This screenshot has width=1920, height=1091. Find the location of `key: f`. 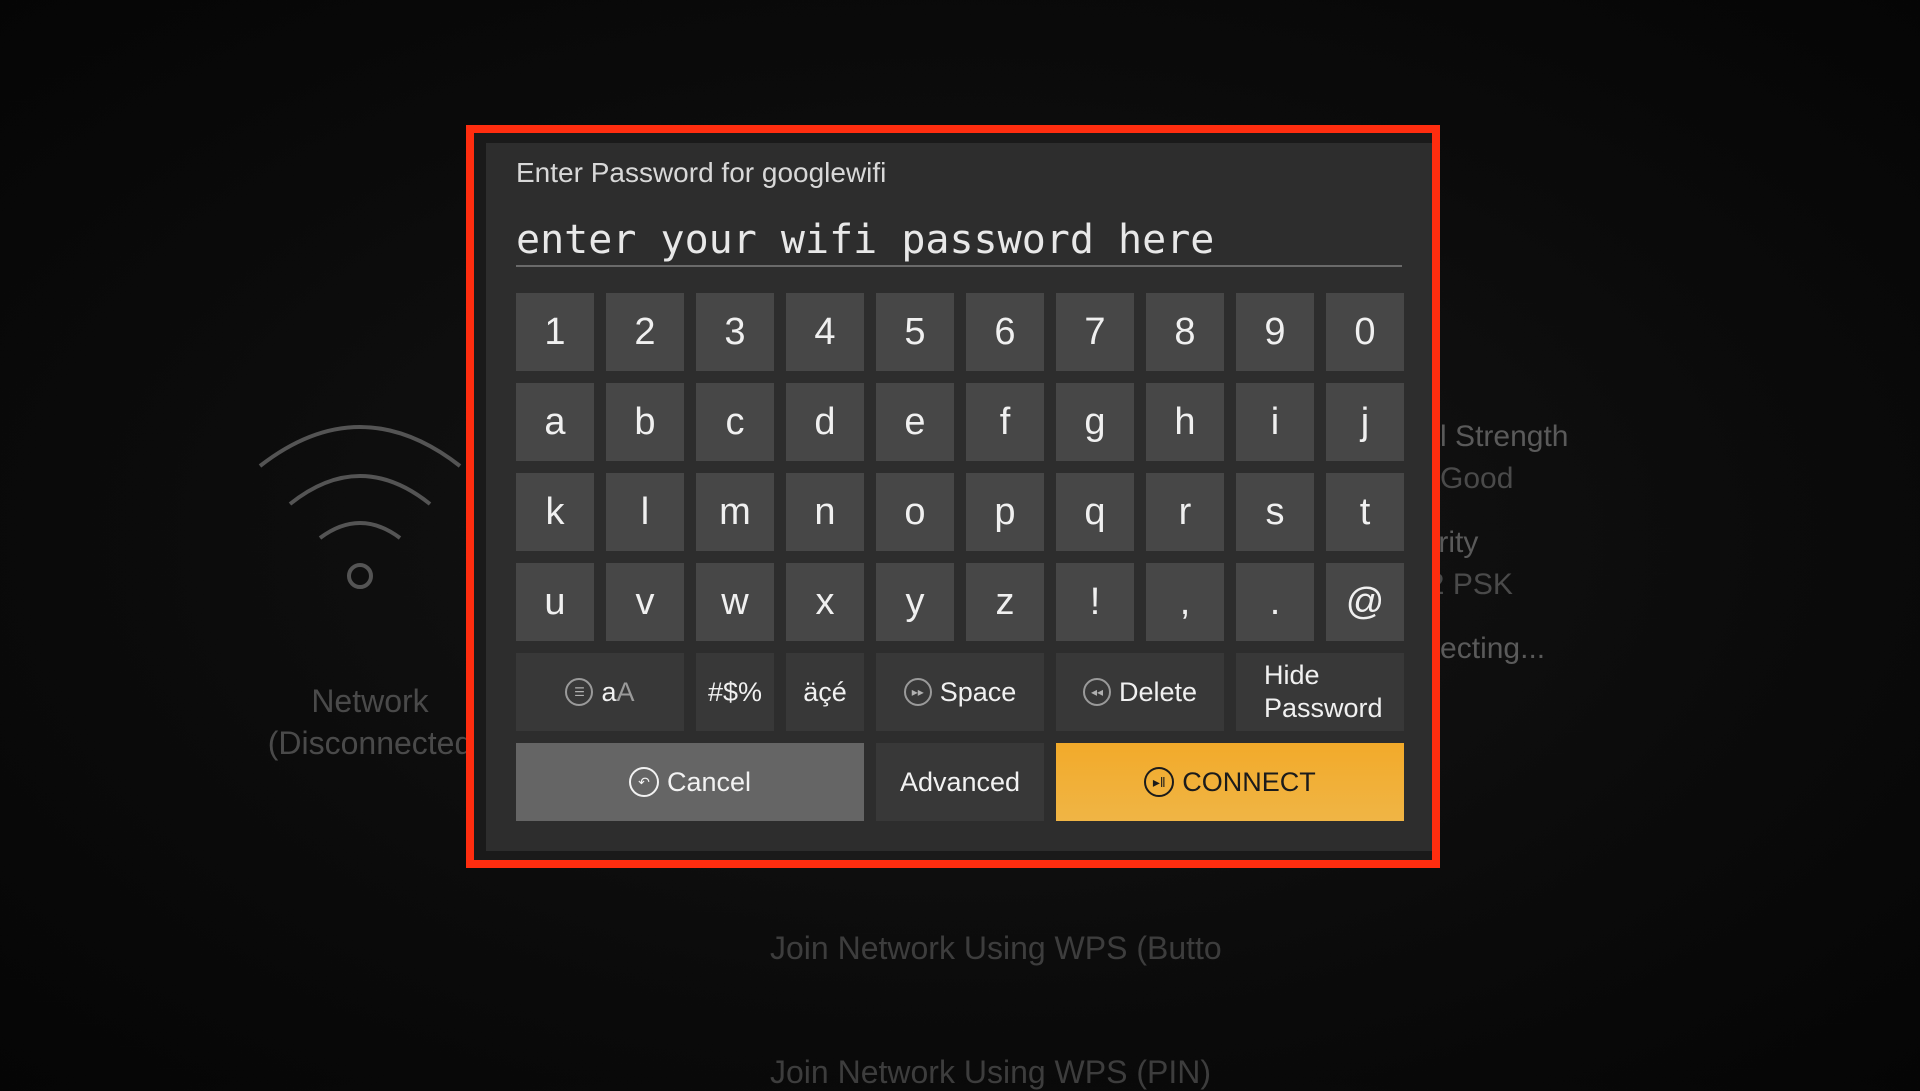

key: f is located at coordinates (1005, 422).